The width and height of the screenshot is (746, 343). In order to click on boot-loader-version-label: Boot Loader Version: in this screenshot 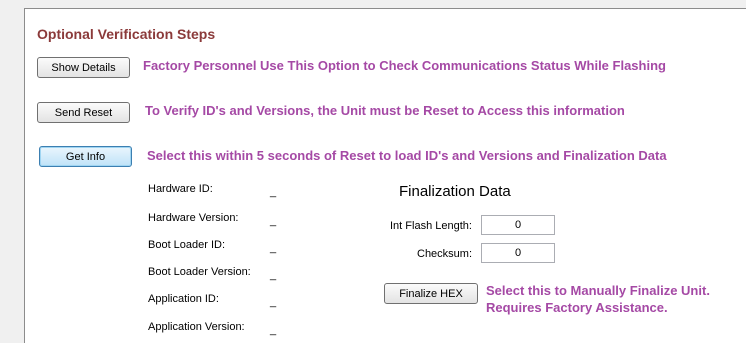, I will do `click(199, 272)`.